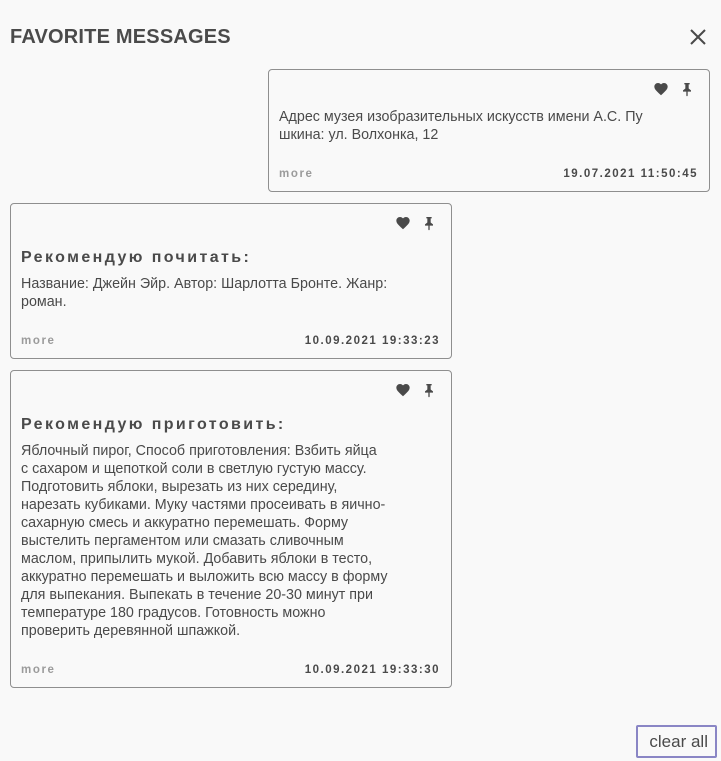 The height and width of the screenshot is (761, 721). Describe the element at coordinates (630, 174) in the screenshot. I see `message-timestamp: 19.07.2021 11:50:45` at that location.